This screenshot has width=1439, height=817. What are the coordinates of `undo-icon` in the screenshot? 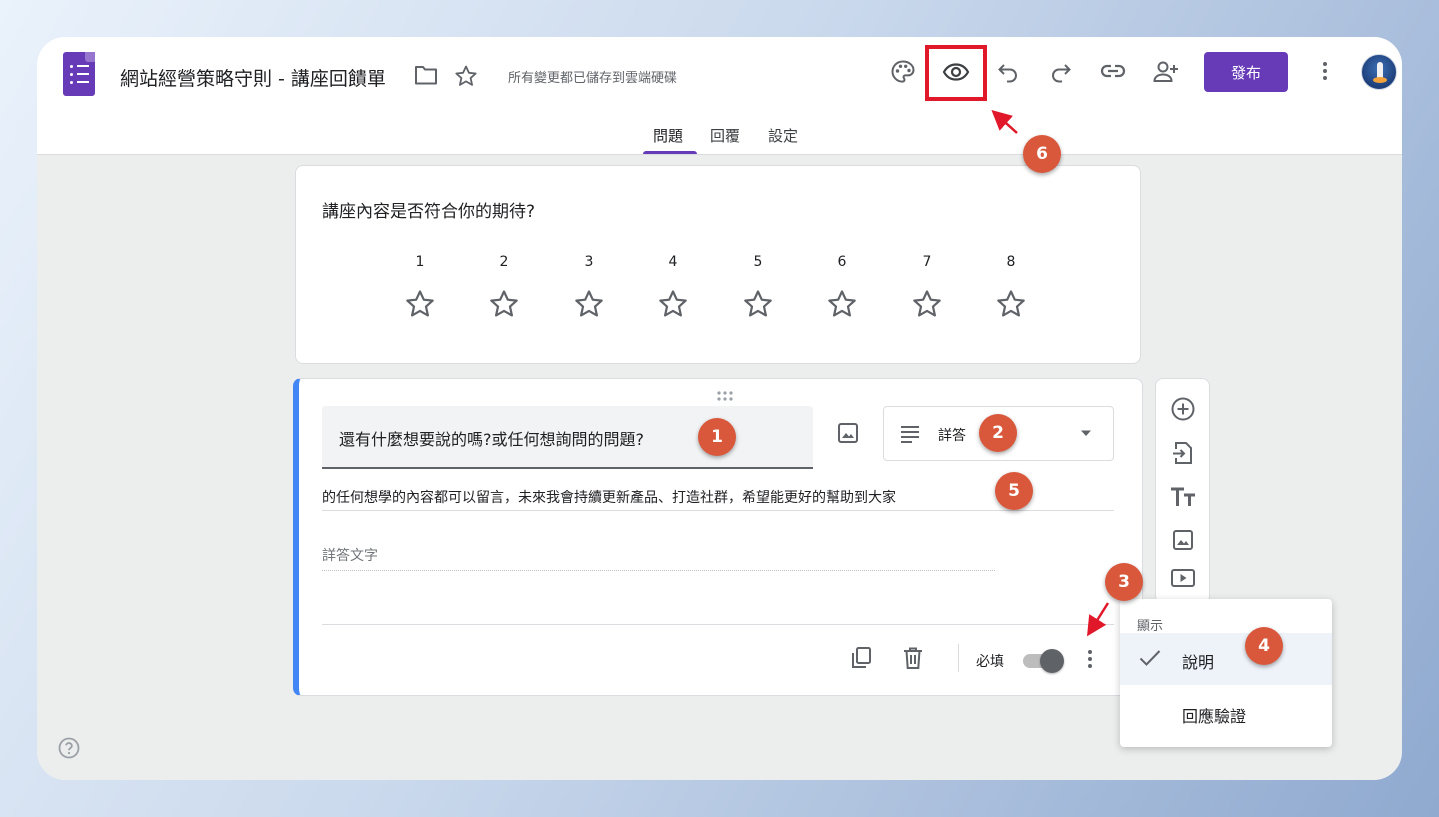 It's located at (1008, 72).